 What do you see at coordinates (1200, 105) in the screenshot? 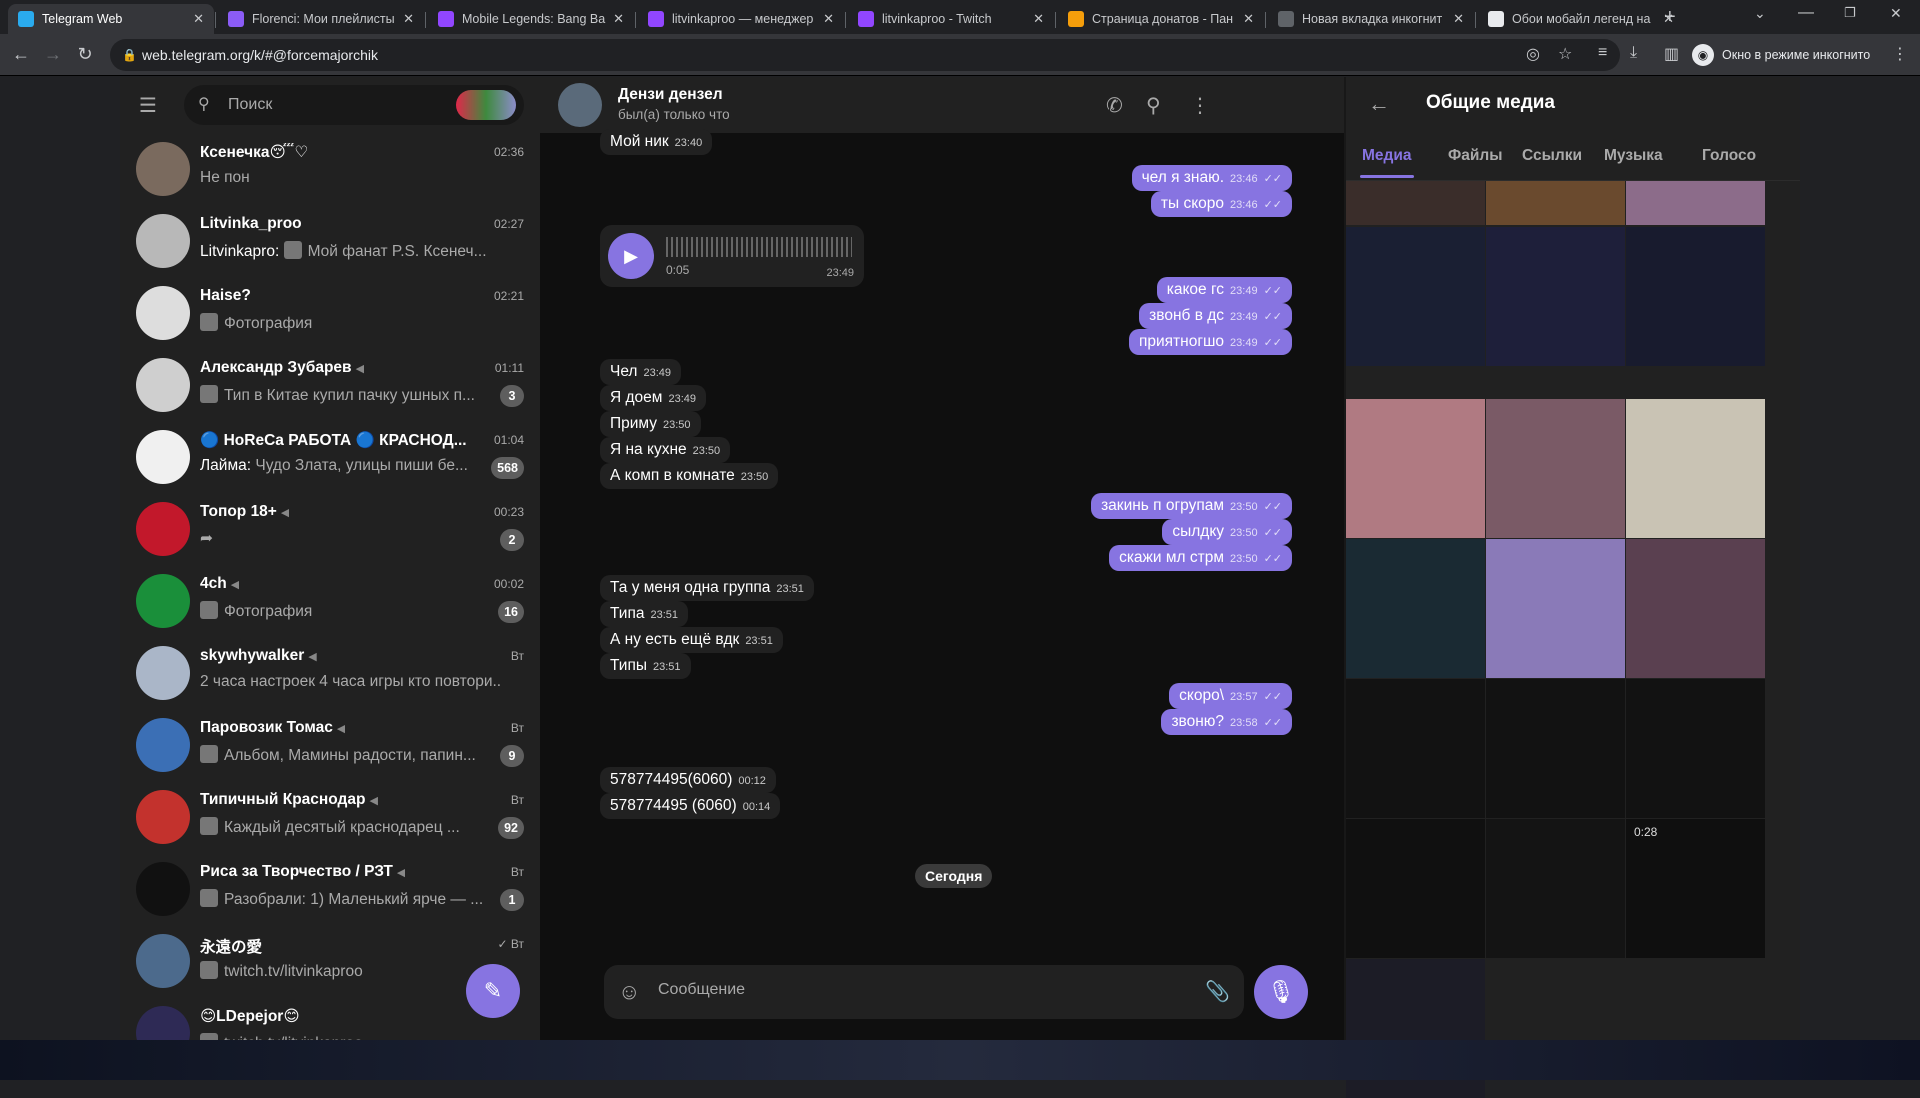
I see `more-options-icon: ⋮` at bounding box center [1200, 105].